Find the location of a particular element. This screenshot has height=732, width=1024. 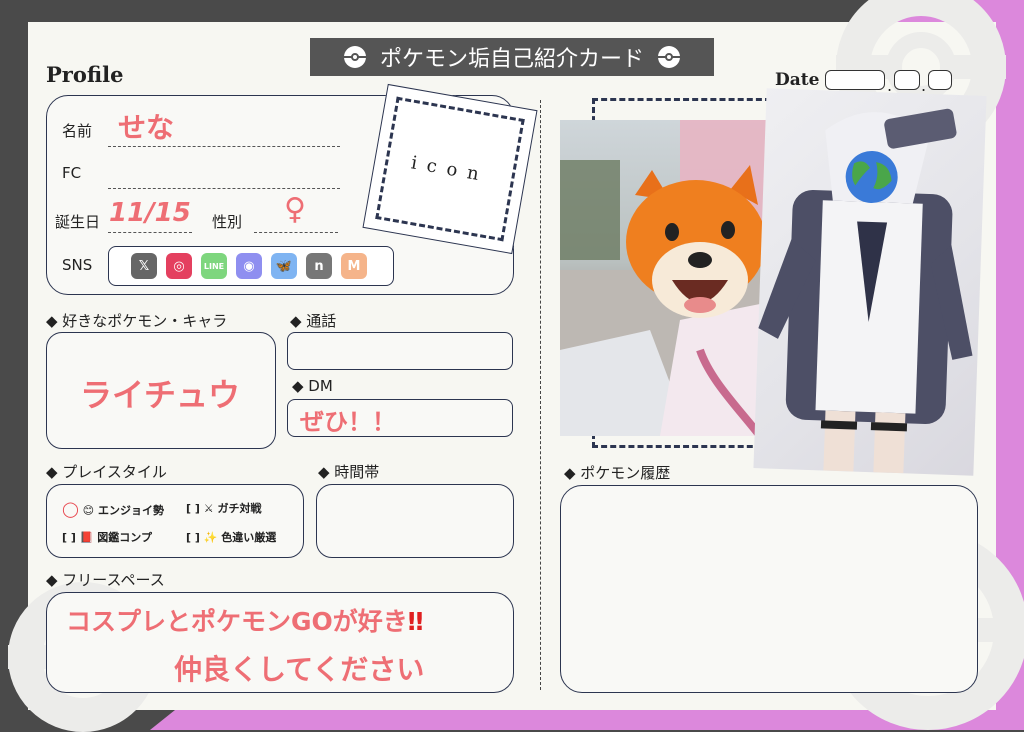

icon-placeholder-text: icon is located at coordinates (450, 169).